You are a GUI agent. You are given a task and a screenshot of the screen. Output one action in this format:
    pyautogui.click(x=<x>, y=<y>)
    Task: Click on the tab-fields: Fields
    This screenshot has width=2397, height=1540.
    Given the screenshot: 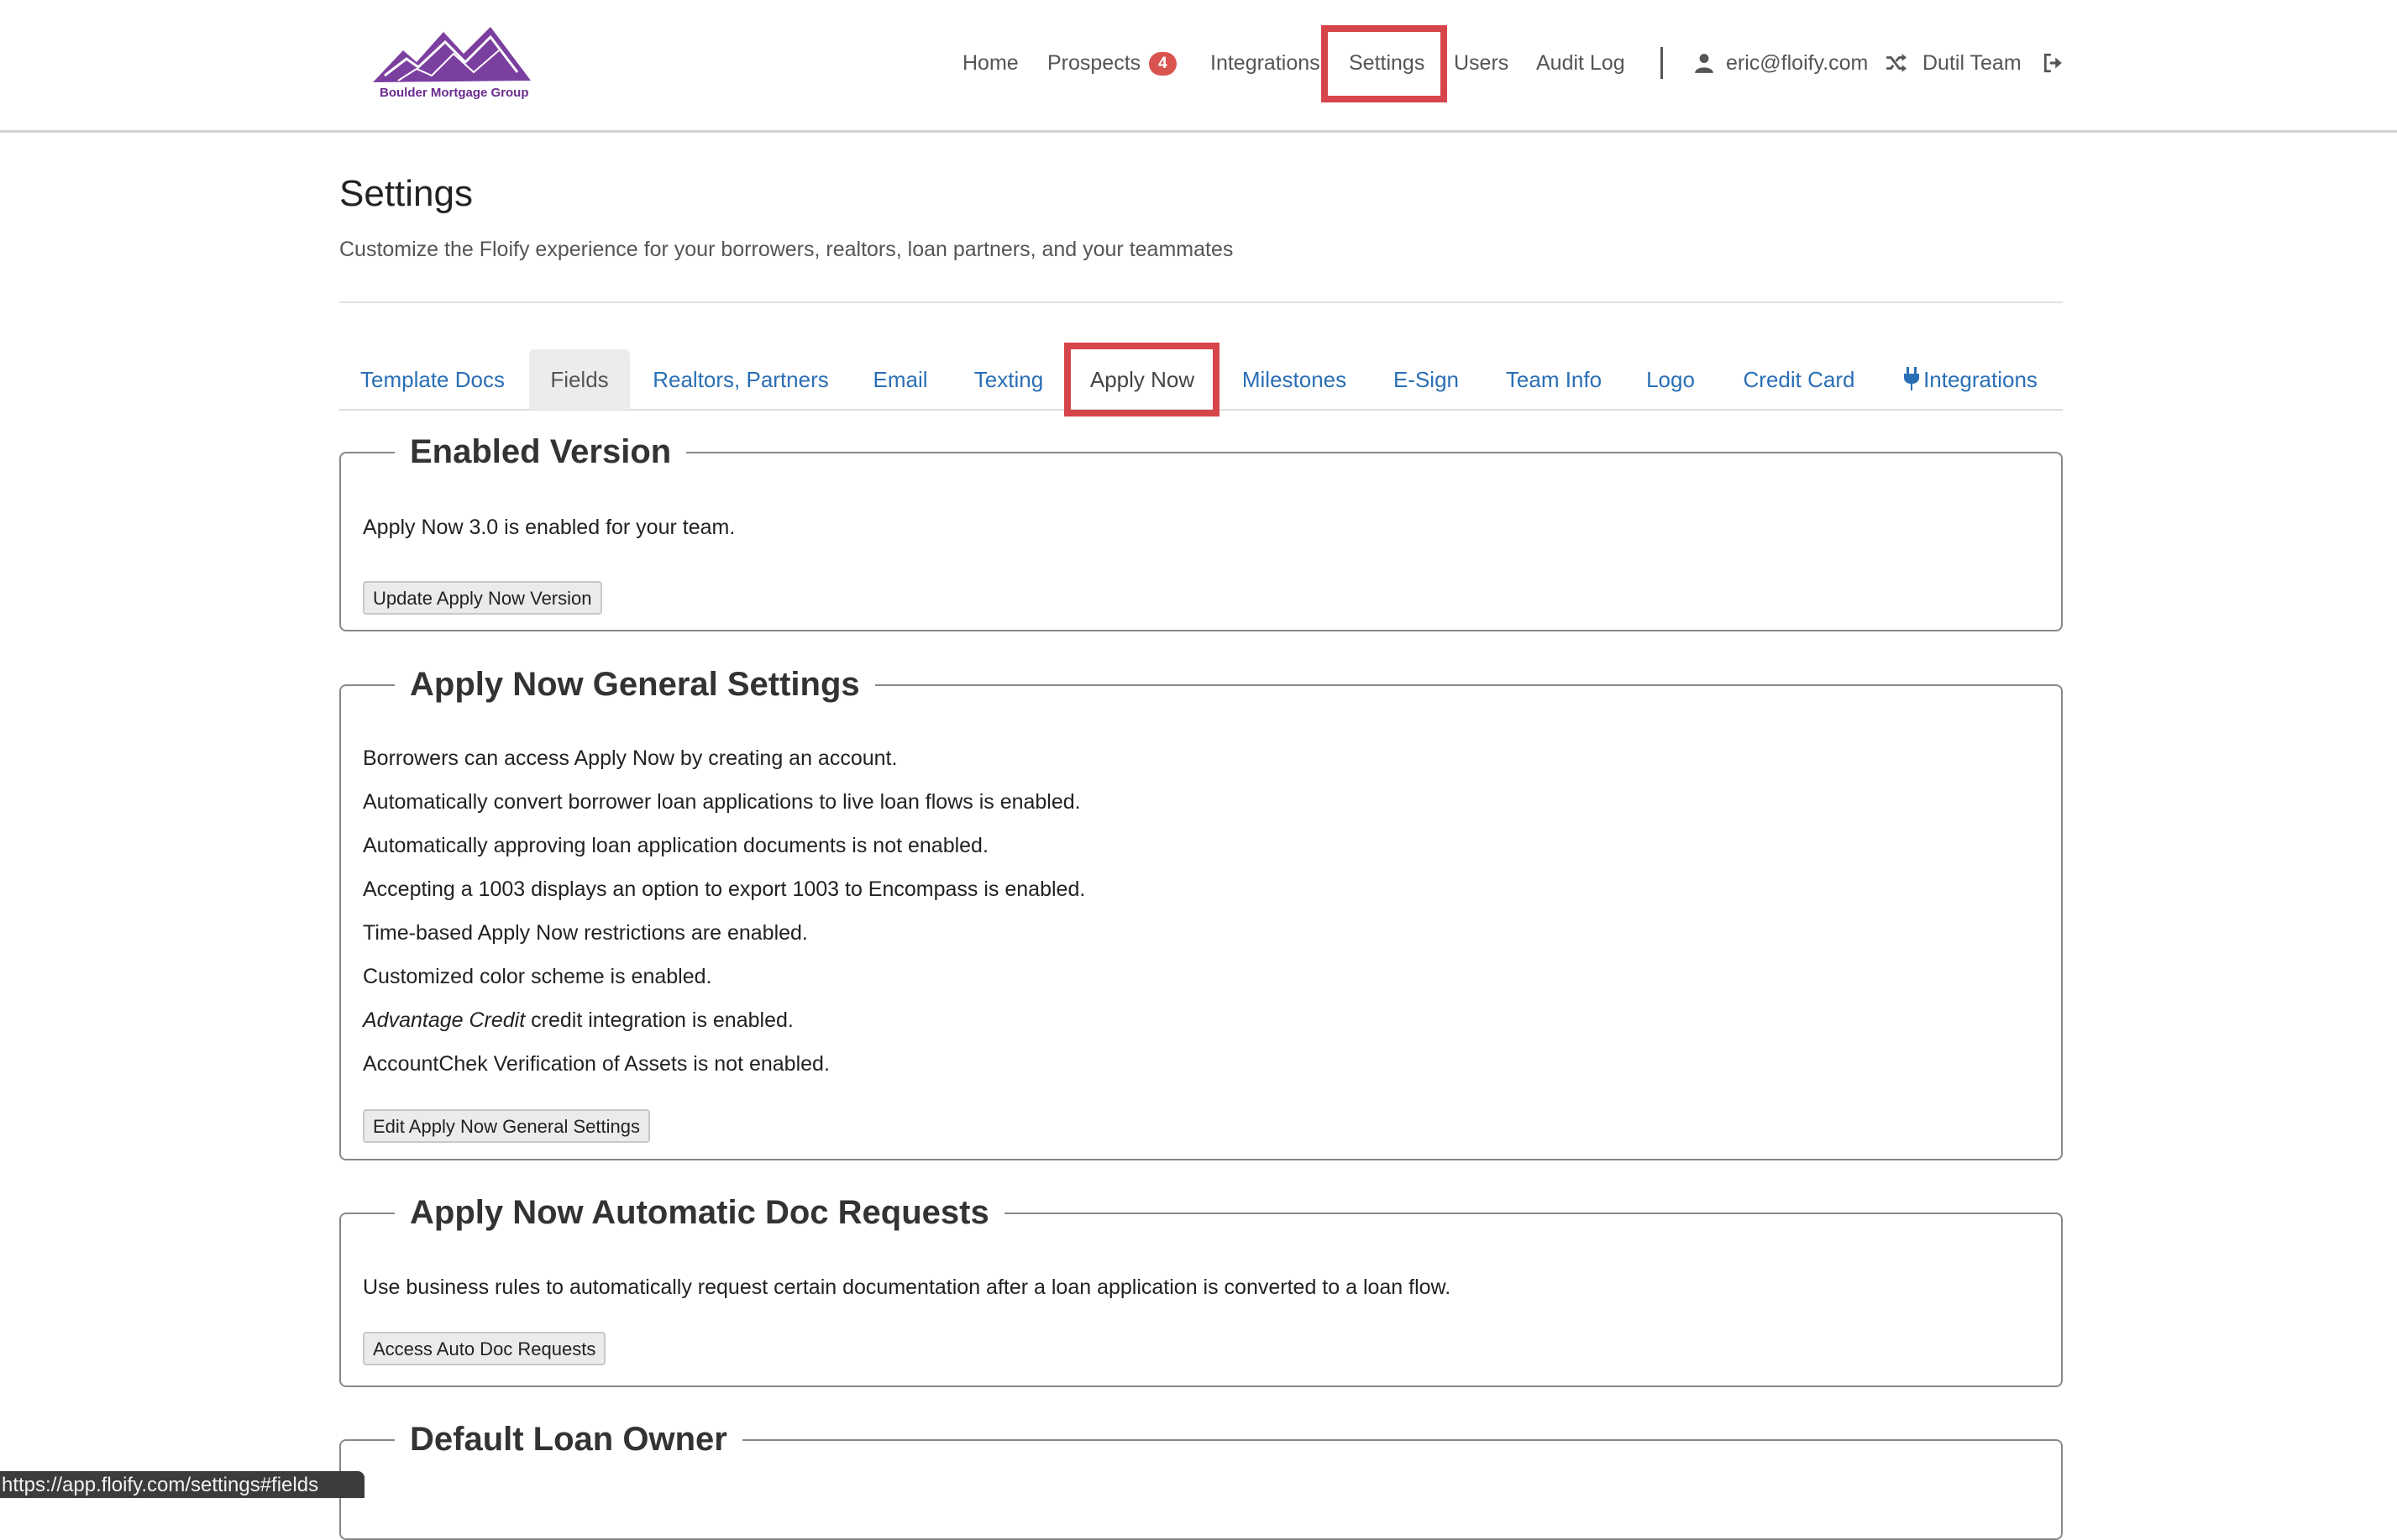 What is the action you would take?
    pyautogui.click(x=579, y=379)
    